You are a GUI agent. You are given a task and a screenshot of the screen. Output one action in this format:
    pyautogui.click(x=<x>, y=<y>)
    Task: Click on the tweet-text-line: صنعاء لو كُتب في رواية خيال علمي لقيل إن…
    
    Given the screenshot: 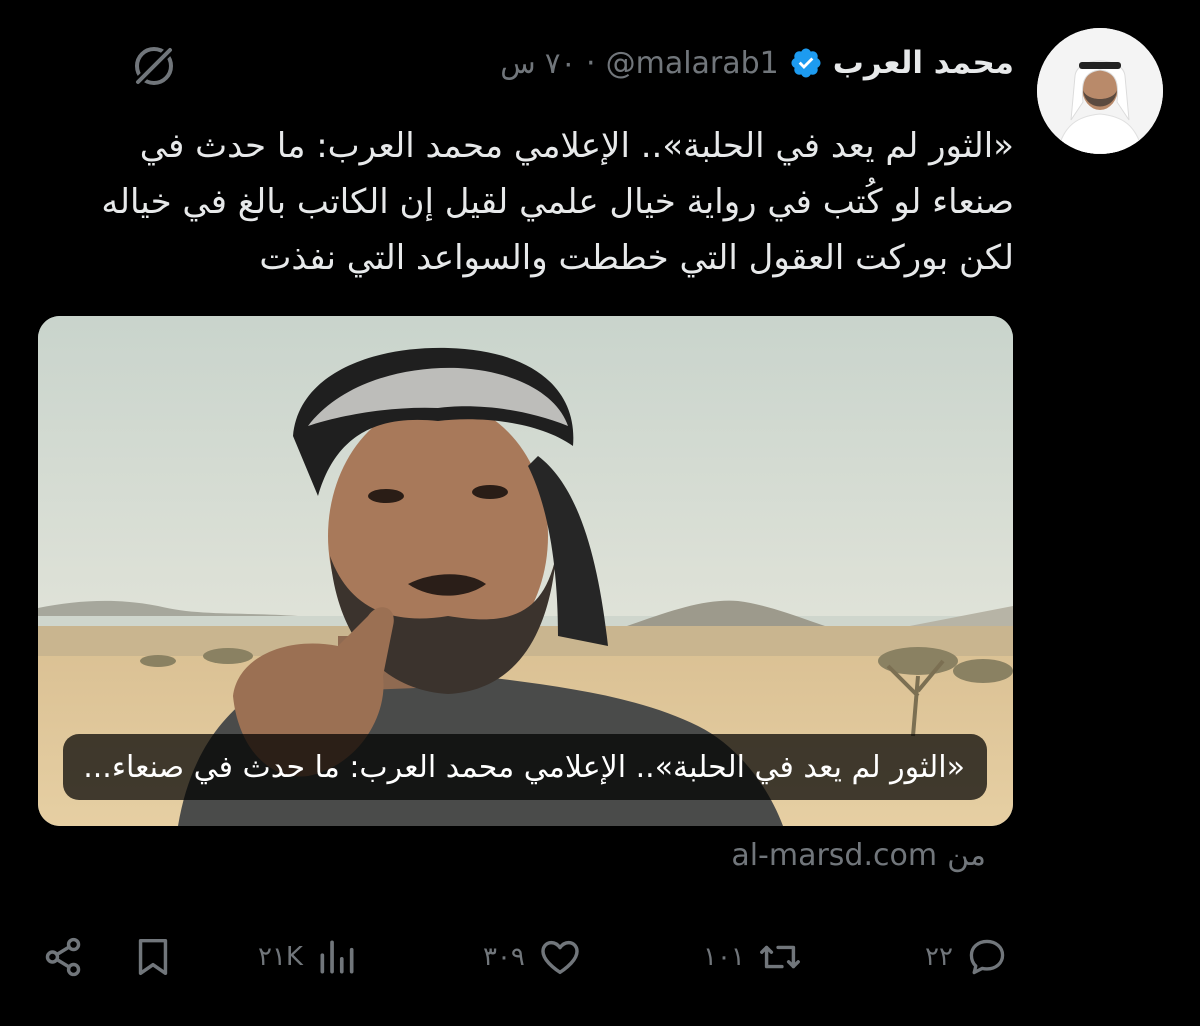 What is the action you would take?
    pyautogui.click(x=557, y=202)
    